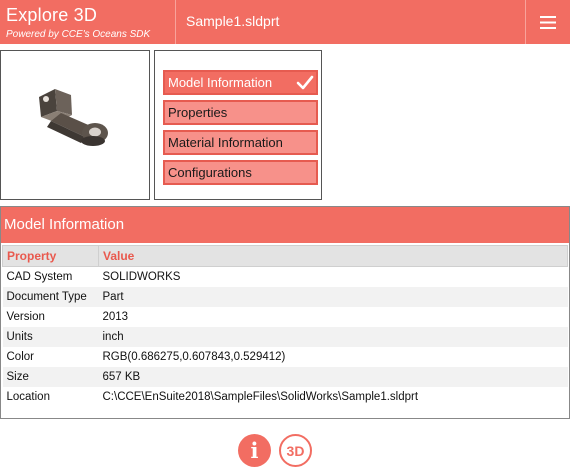  What do you see at coordinates (333, 256) in the screenshot?
I see `column-header-value: Value` at bounding box center [333, 256].